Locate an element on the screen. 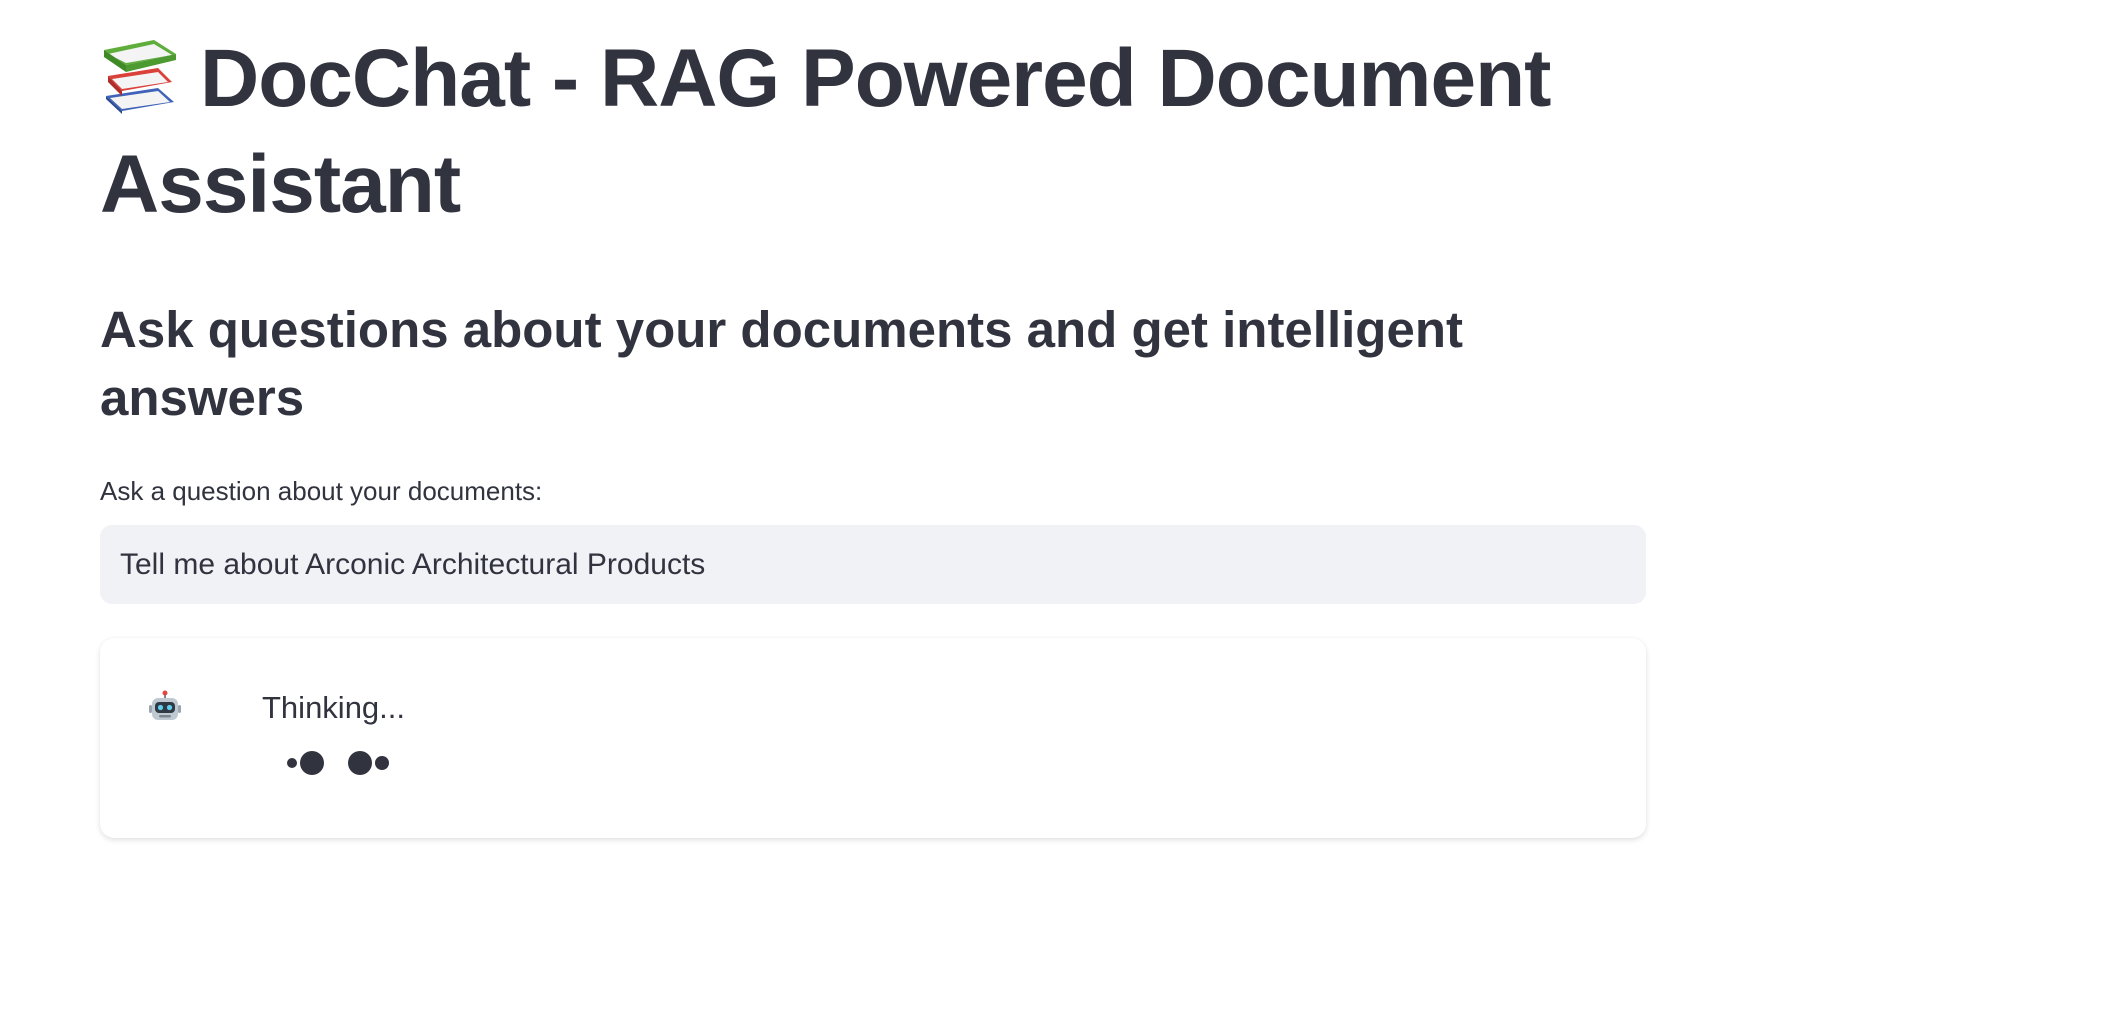  question-input-container is located at coordinates (873, 564).